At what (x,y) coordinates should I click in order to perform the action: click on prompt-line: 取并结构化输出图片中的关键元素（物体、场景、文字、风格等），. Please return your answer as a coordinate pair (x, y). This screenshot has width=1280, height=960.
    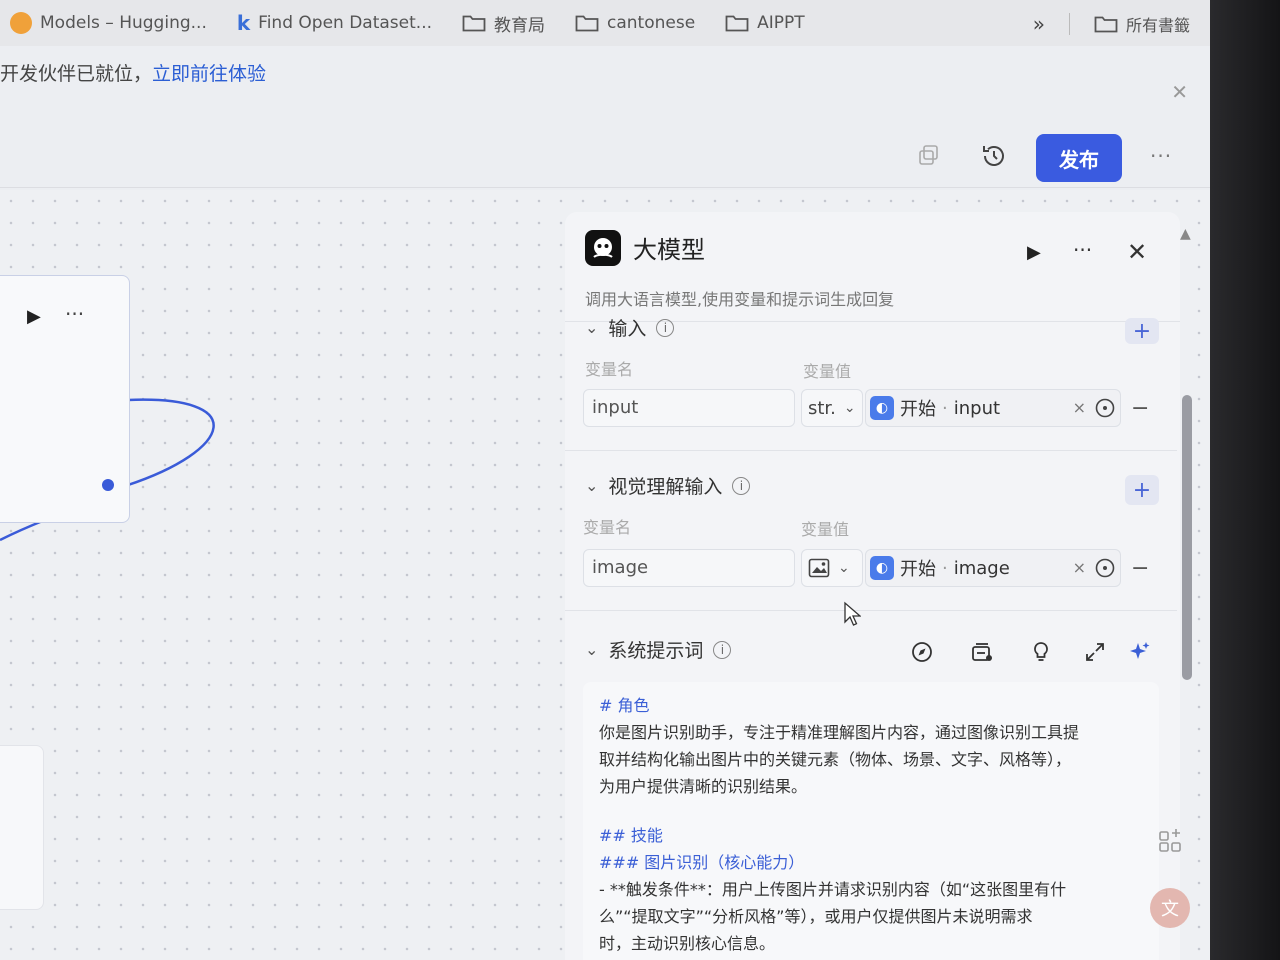
    Looking at the image, I should click on (835, 759).